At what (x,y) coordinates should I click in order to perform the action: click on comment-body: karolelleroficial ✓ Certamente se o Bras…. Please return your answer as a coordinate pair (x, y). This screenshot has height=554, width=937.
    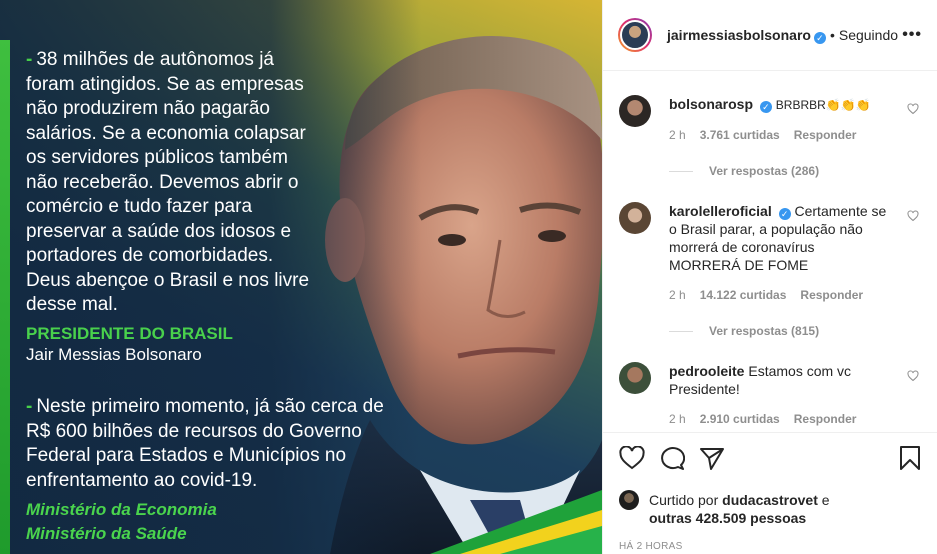
    Looking at the image, I should click on (779, 253).